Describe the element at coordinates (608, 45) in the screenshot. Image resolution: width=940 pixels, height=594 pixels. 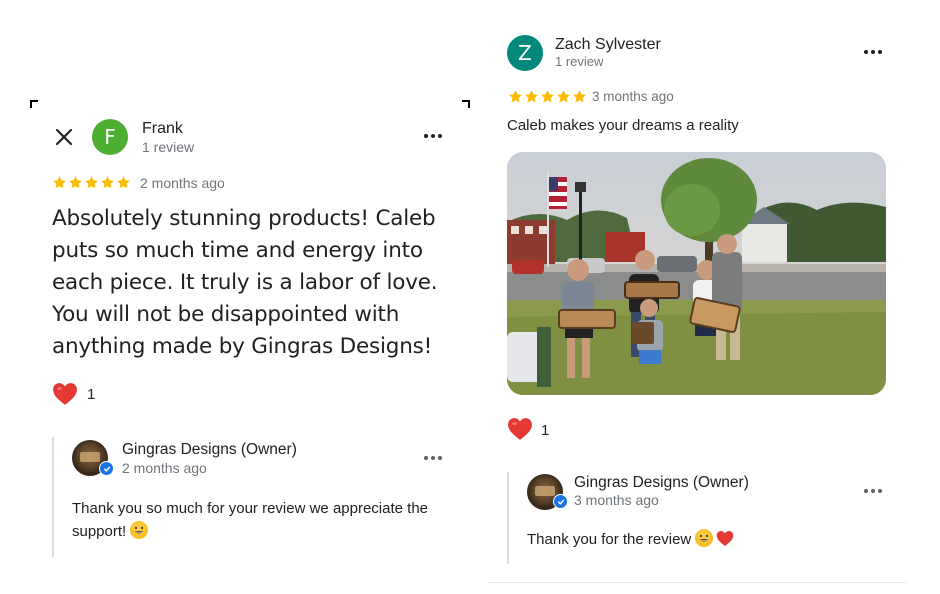
I see `reviewer-name: Zach Sylvester` at that location.